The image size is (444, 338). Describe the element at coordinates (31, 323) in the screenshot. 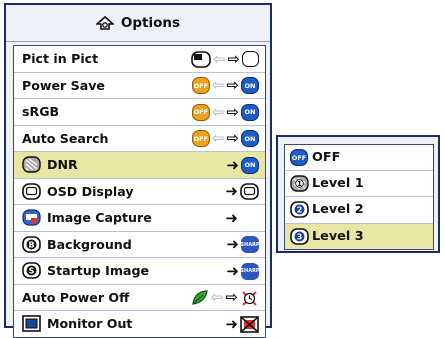

I see `monitor-out-icon` at that location.